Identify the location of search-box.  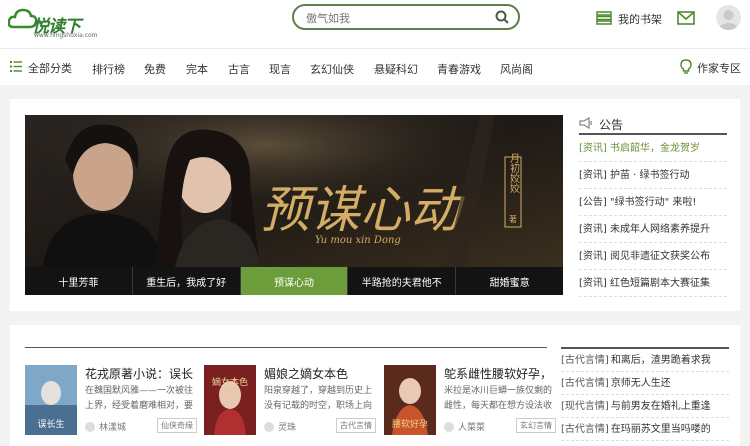
(406, 17).